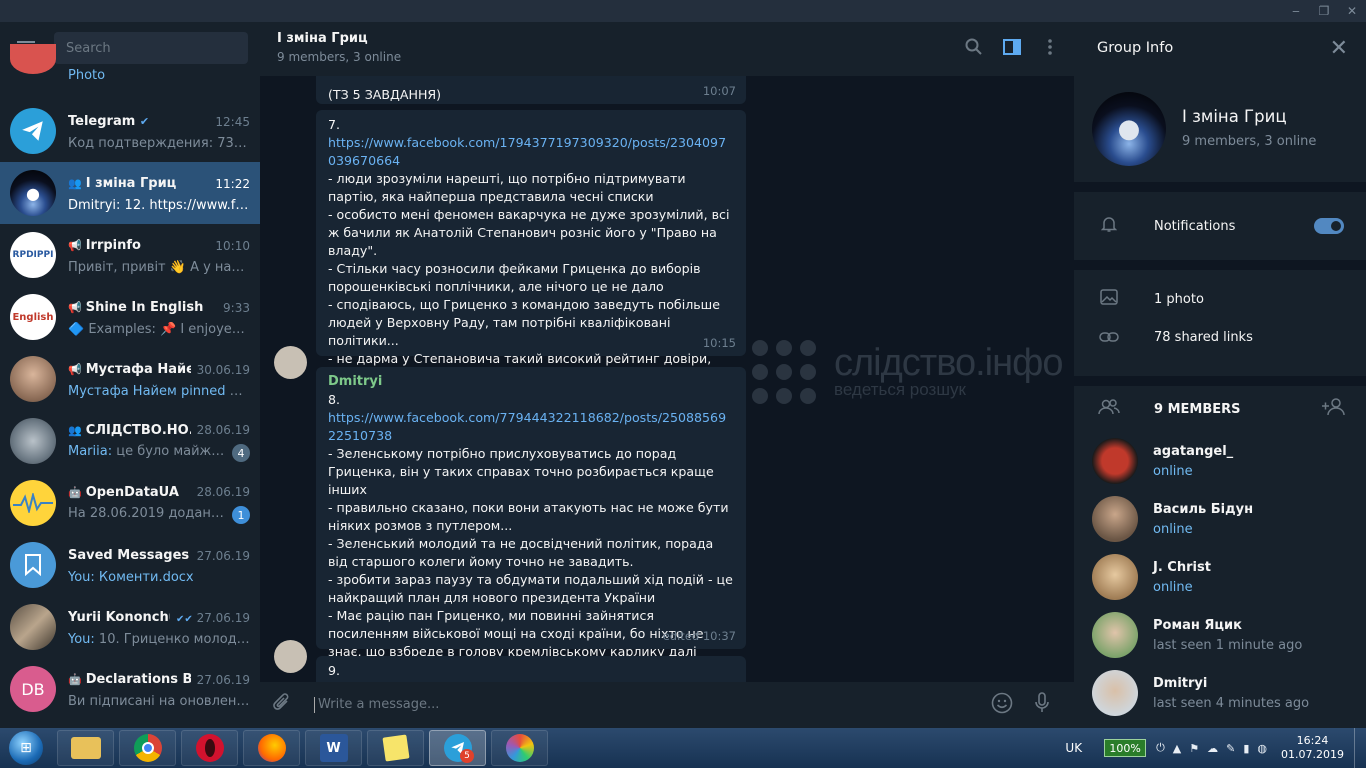 This screenshot has width=1366, height=768. Describe the element at coordinates (236, 307) in the screenshot. I see `chat-time: 9:33` at that location.